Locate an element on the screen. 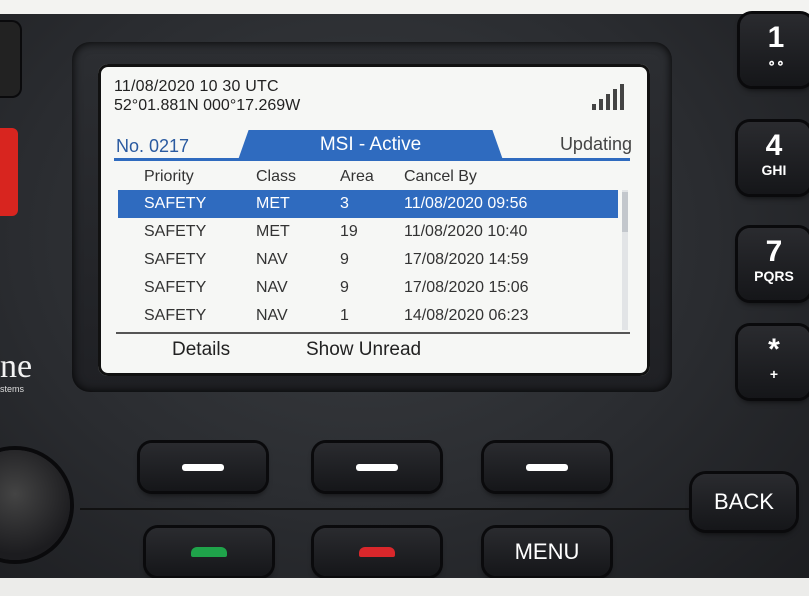  table-row: SAFETY NAV 9 17/08/2020 14:59 is located at coordinates (368, 260).